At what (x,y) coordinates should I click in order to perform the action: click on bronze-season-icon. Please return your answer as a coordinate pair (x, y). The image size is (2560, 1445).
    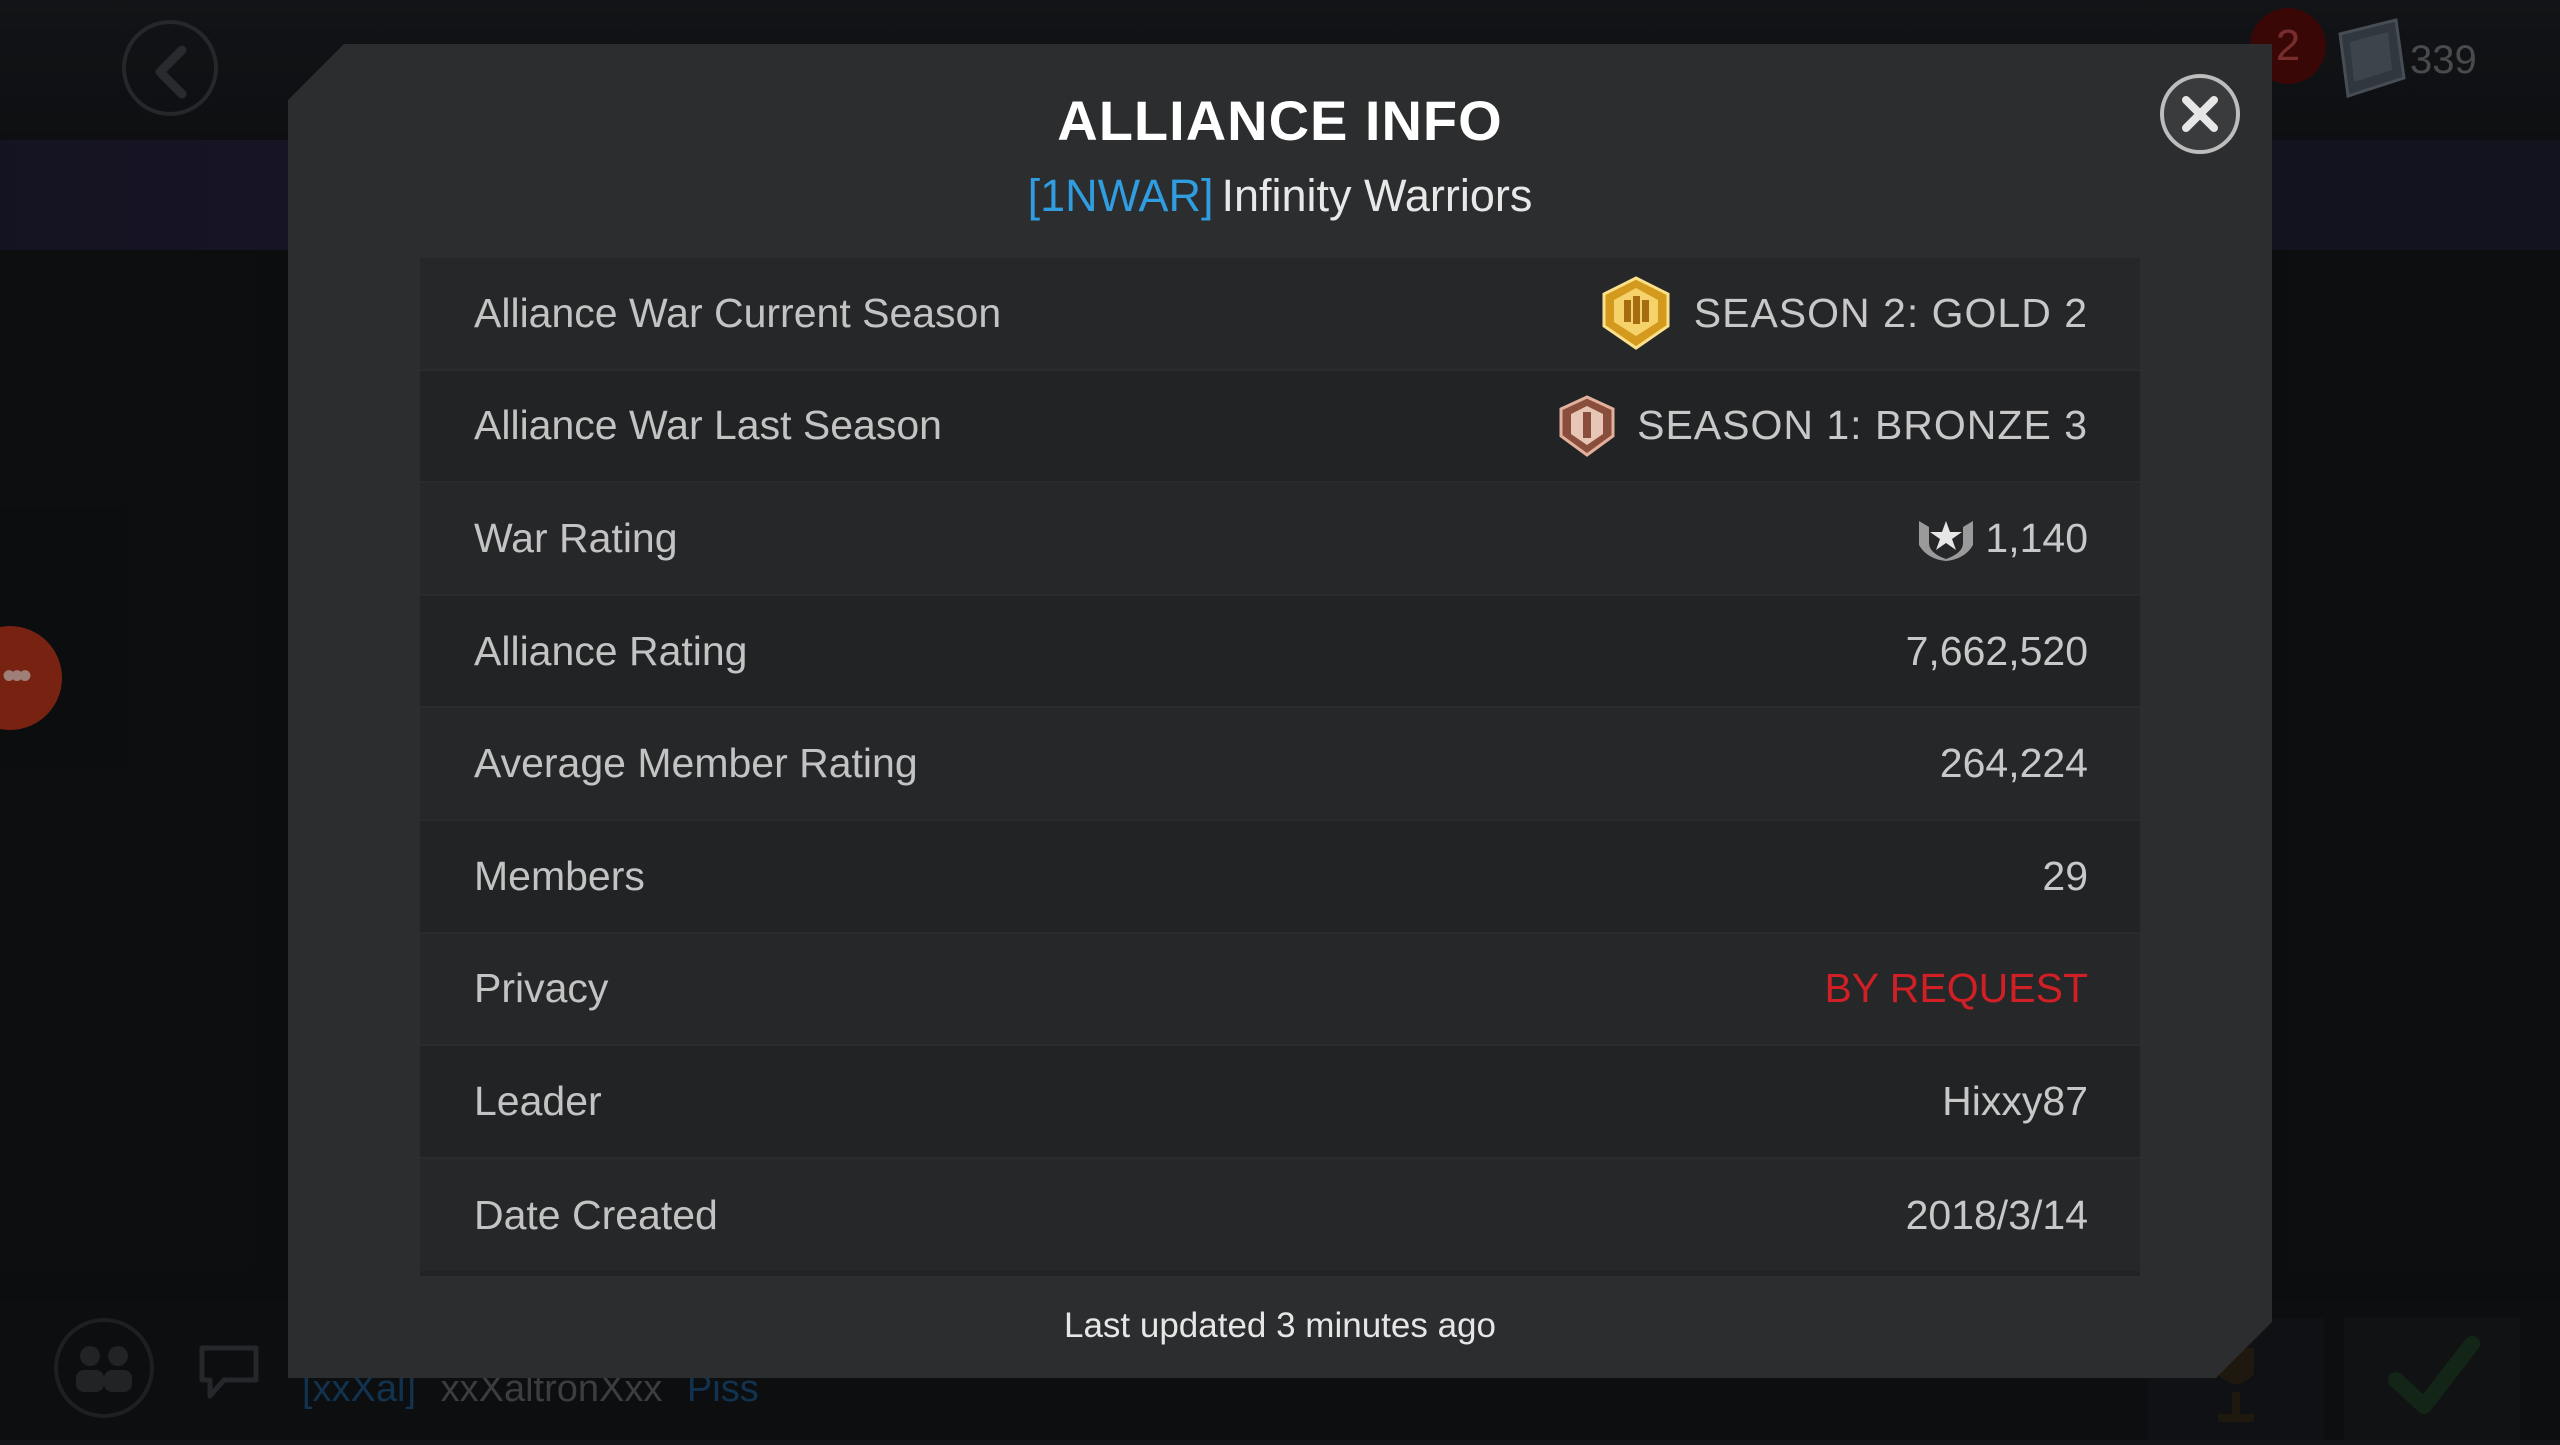
    Looking at the image, I should click on (1587, 426).